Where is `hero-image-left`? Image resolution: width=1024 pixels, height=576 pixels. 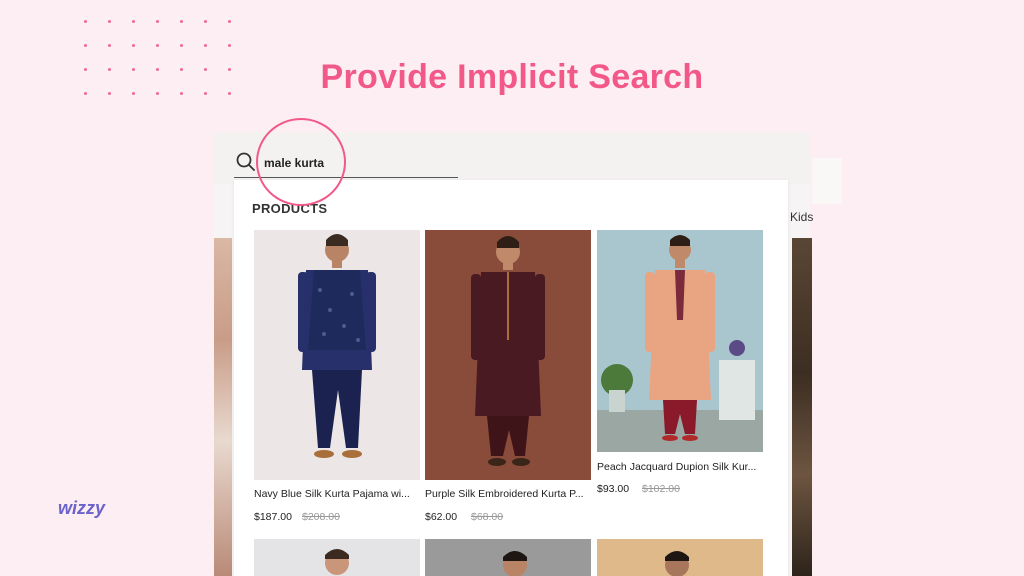 hero-image-left is located at coordinates (223, 407).